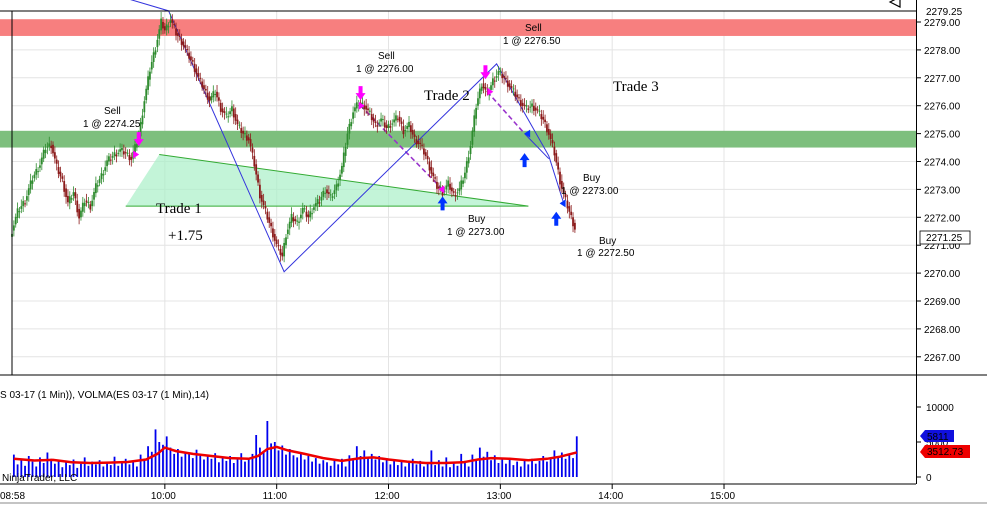 The height and width of the screenshot is (508, 987). What do you see at coordinates (610, 496) in the screenshot?
I see `time-tick-label-4: 14:00` at bounding box center [610, 496].